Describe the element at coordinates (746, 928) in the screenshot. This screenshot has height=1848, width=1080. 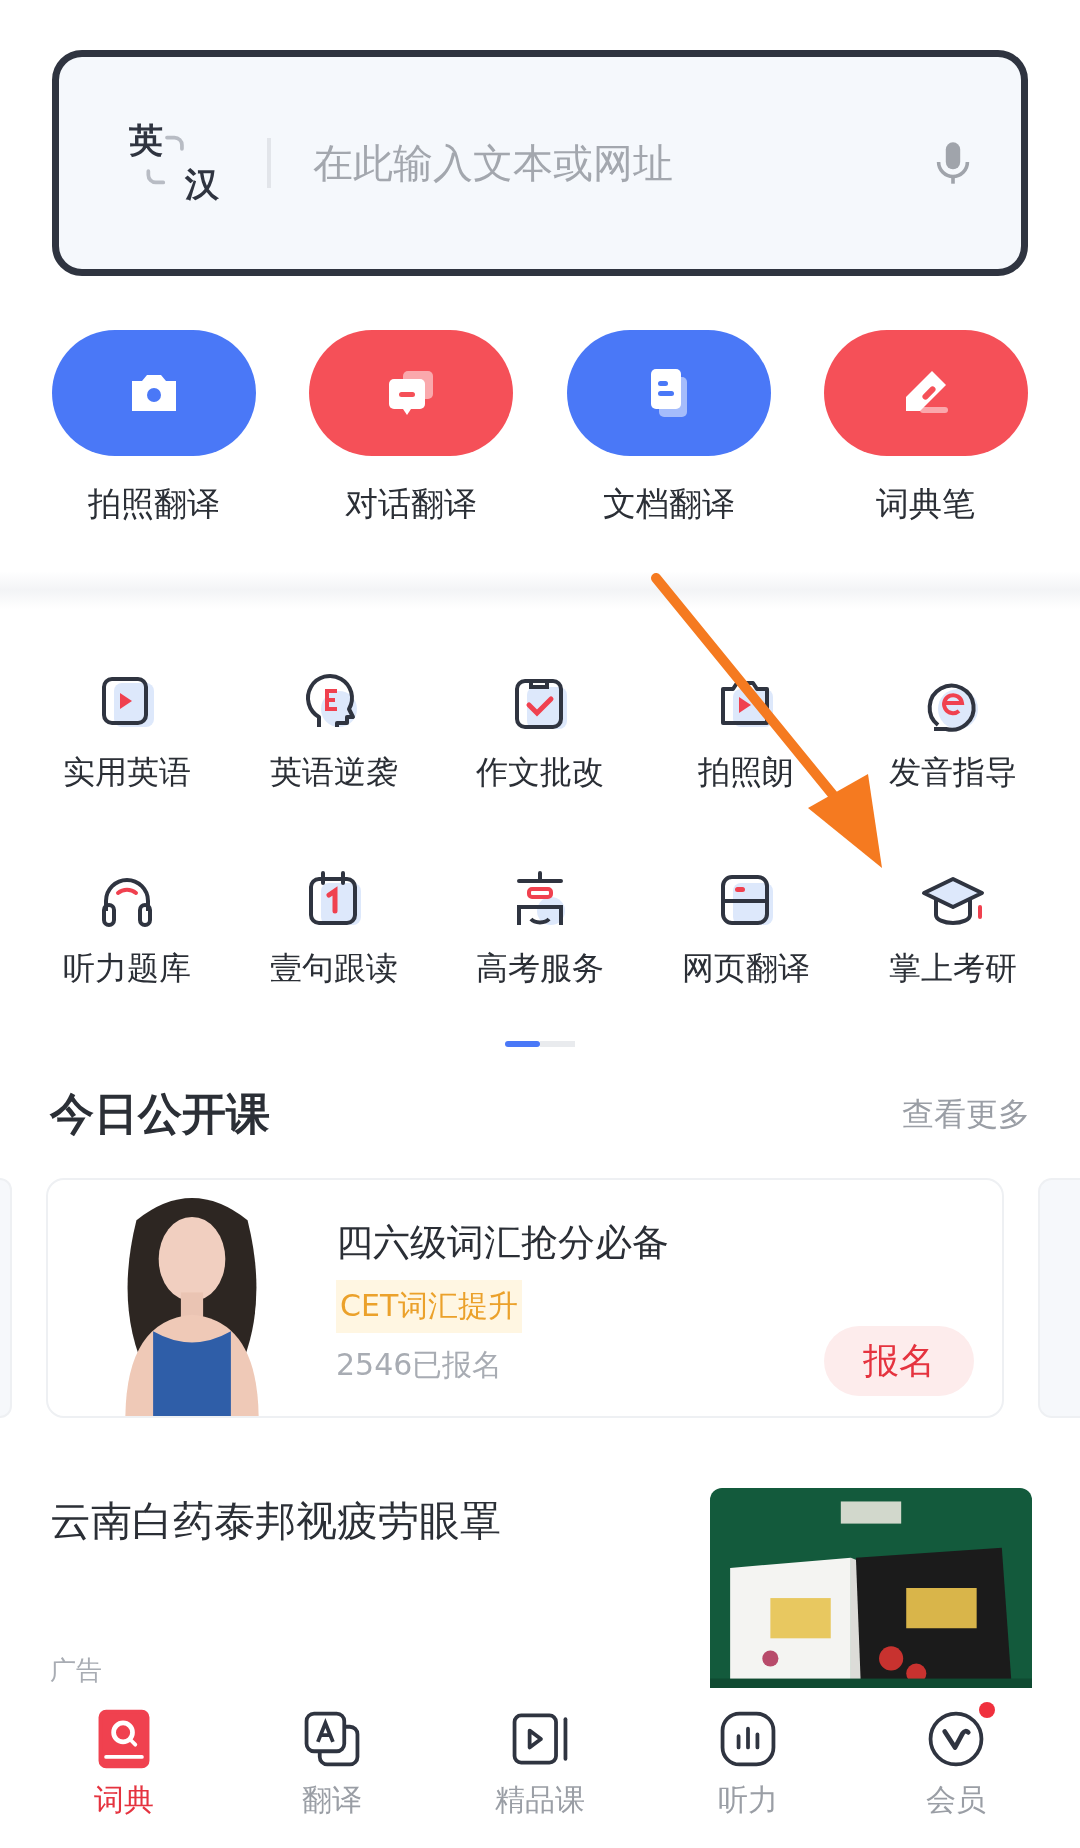
I see `tool-item: 网页翻译` at that location.